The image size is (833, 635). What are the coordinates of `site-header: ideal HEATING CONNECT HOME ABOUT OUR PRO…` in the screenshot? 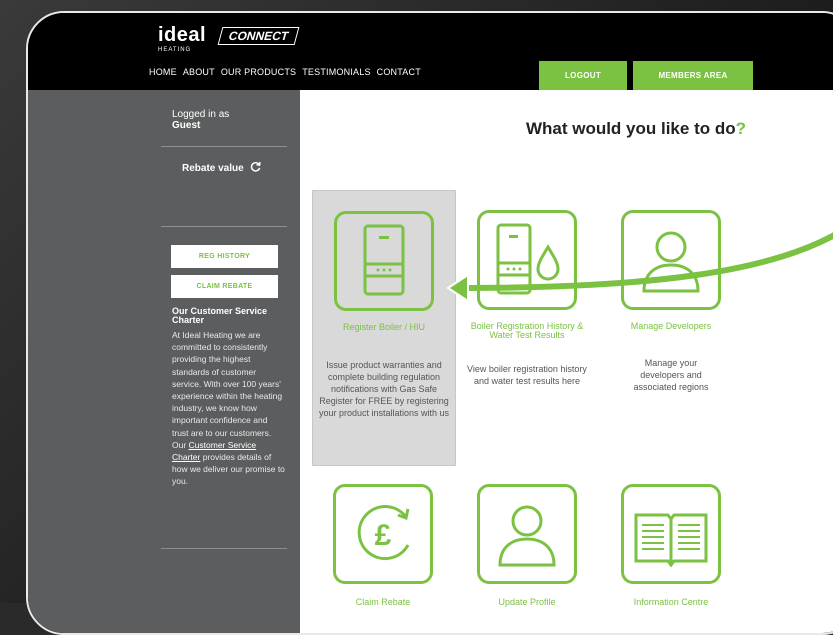 It's located at (430, 51).